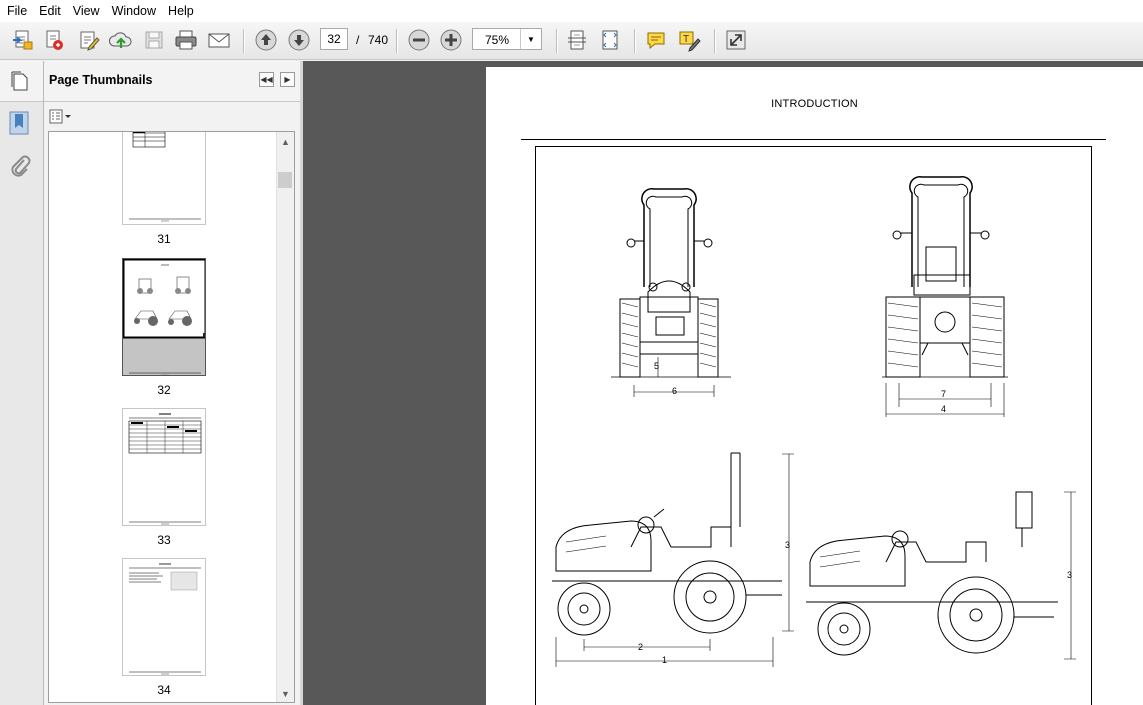 The width and height of the screenshot is (1143, 705). What do you see at coordinates (266, 40) in the screenshot?
I see `previous-page-icon` at bounding box center [266, 40].